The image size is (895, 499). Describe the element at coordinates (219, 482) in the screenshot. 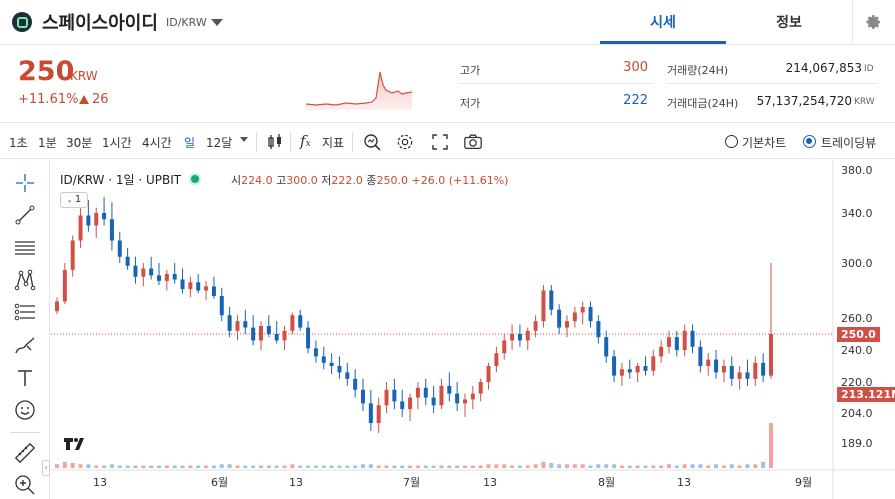

I see `time-tick-label: 6월` at that location.